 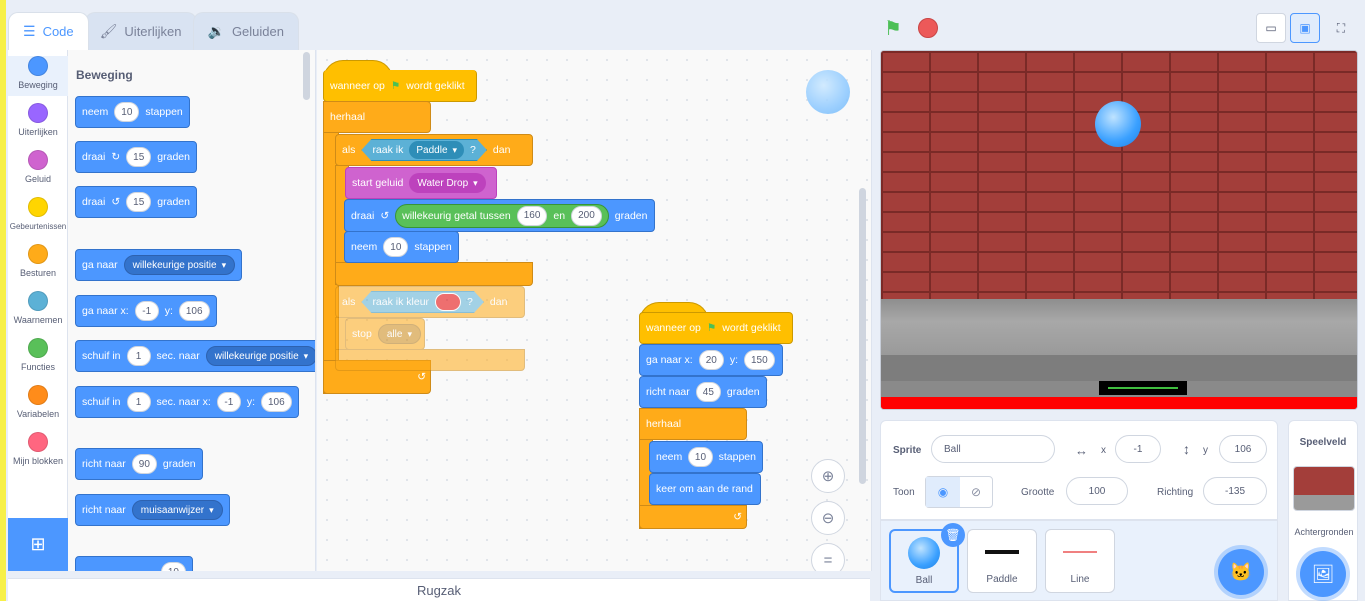 I want to click on script1-forever: herhaal, so click(x=377, y=117).